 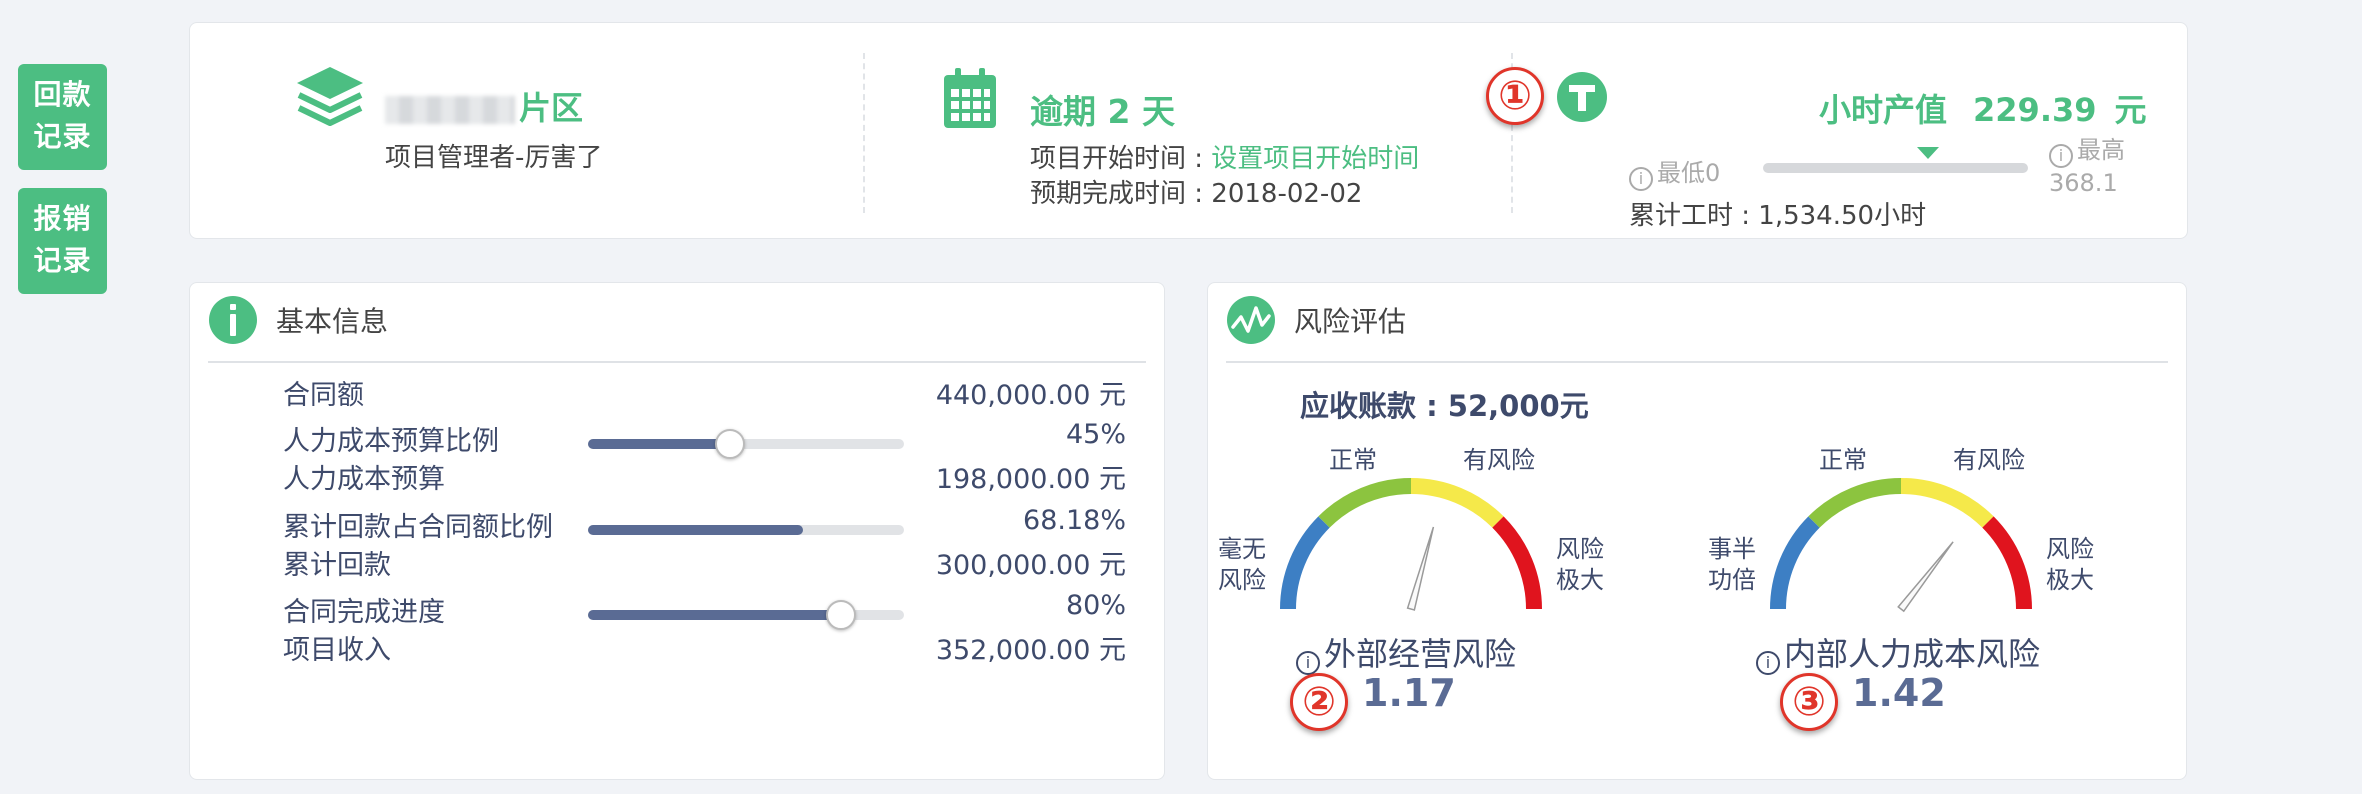 I want to click on risk-header: 风险评估, so click(x=1316, y=320).